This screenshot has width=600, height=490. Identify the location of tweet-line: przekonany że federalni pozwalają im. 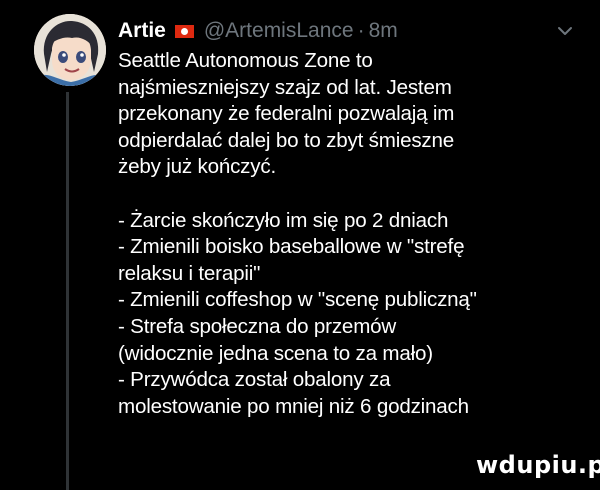
(286, 114).